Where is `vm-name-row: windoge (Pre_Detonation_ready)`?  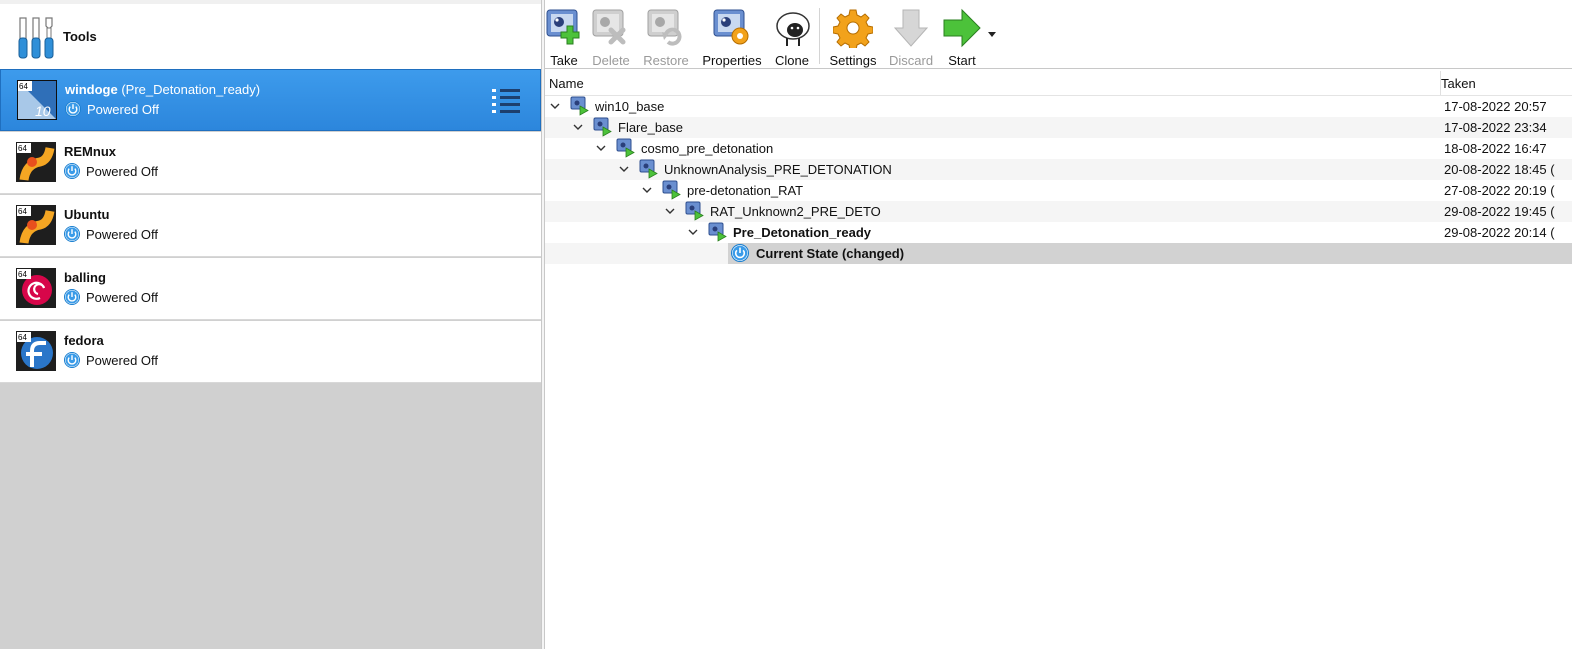
vm-name-row: windoge (Pre_Detonation_ready) is located at coordinates (162, 89).